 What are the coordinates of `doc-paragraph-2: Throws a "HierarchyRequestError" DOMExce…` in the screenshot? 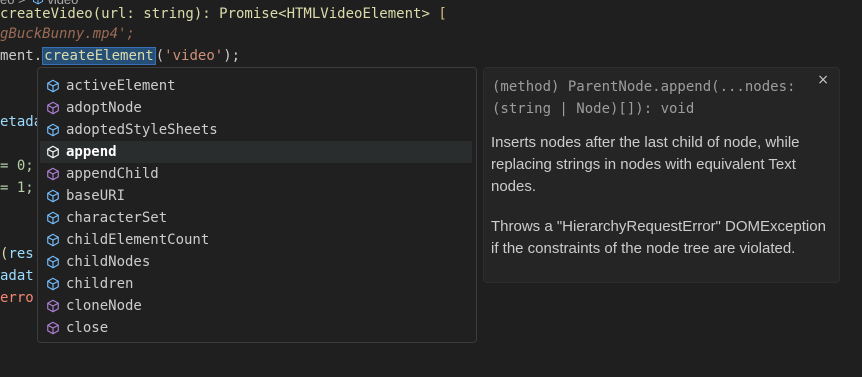 It's located at (658, 237).